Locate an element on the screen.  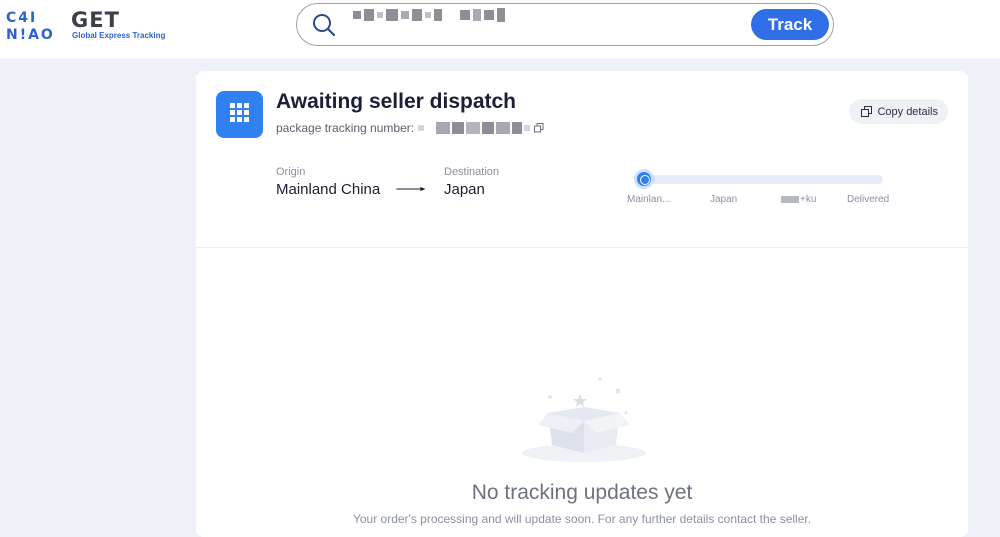
copy-details-label: Copy details is located at coordinates (907, 111).